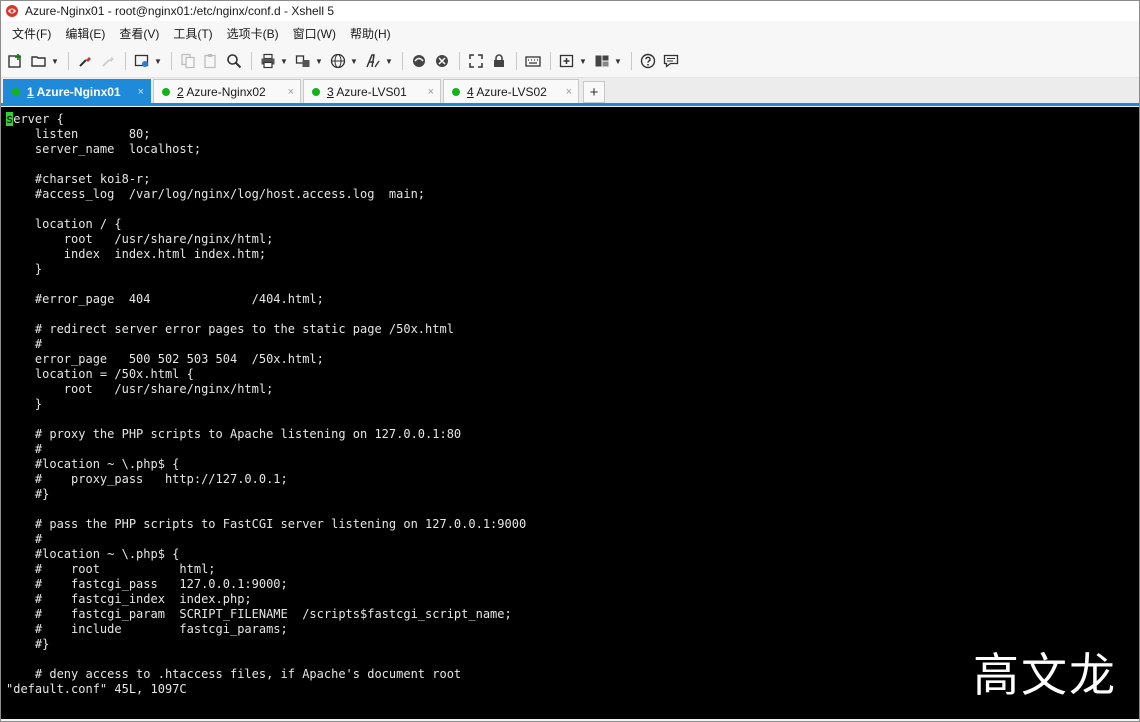  Describe the element at coordinates (100, 374) in the screenshot. I see `terminal-line: location = /50x.html {` at that location.